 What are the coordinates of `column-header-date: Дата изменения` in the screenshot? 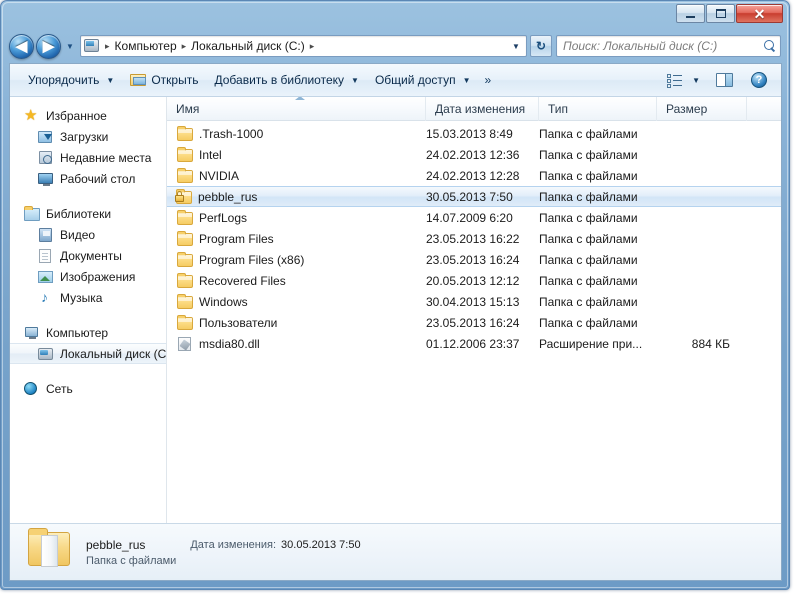 It's located at (482, 108).